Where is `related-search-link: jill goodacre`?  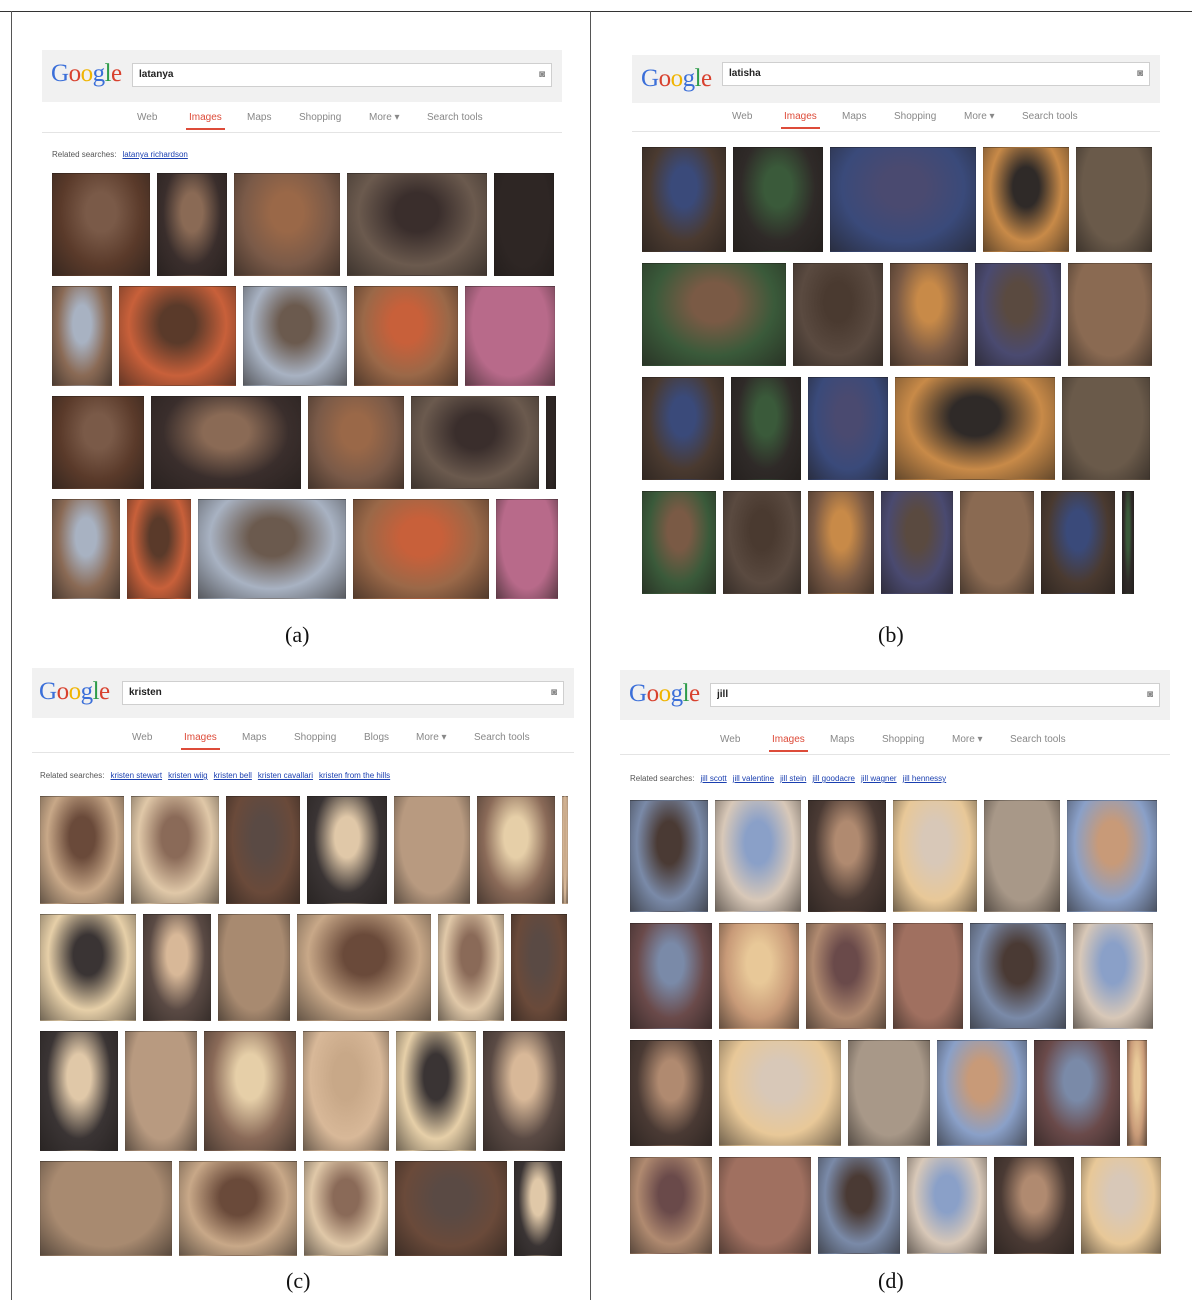
related-search-link: jill goodacre is located at coordinates (833, 778).